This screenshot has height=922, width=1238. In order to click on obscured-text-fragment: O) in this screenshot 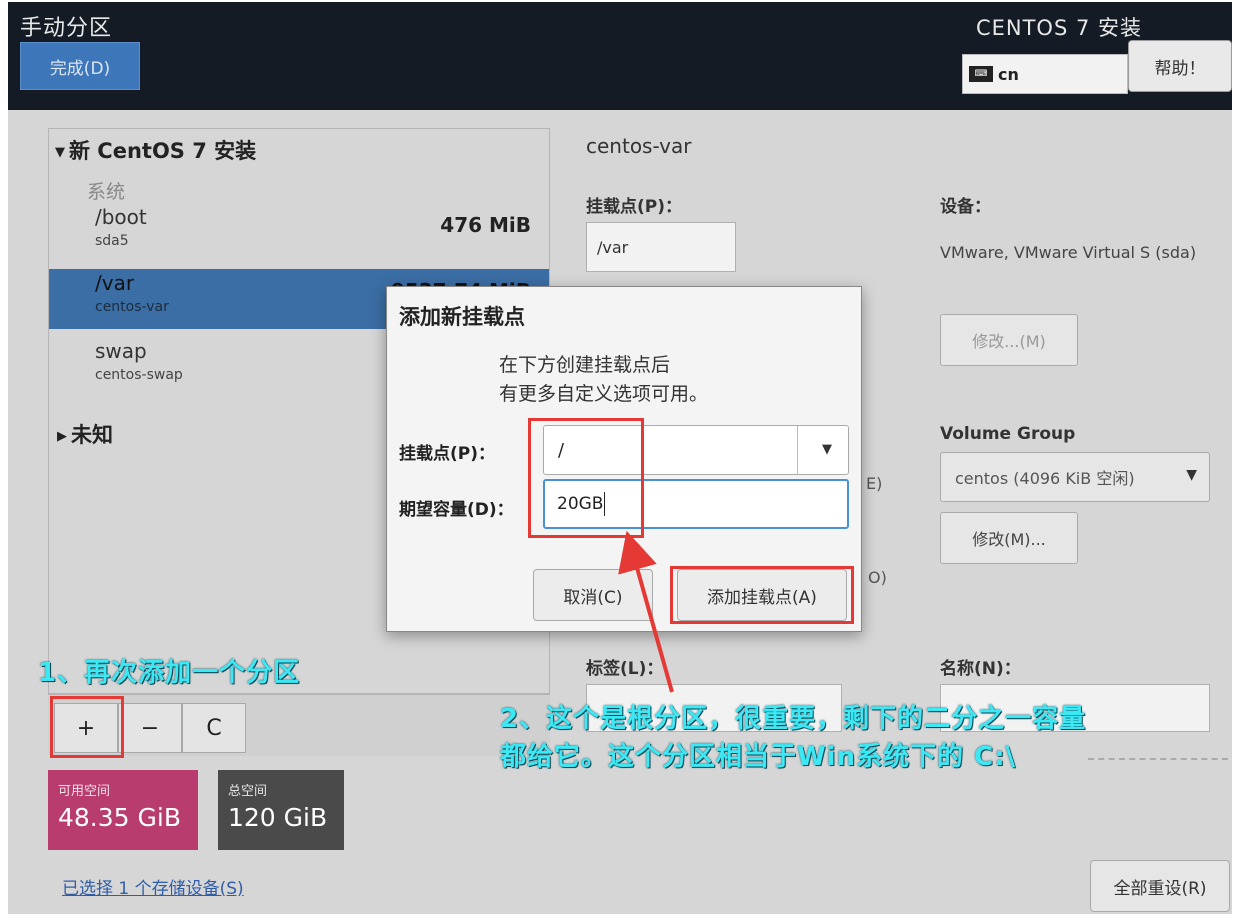, I will do `click(877, 577)`.